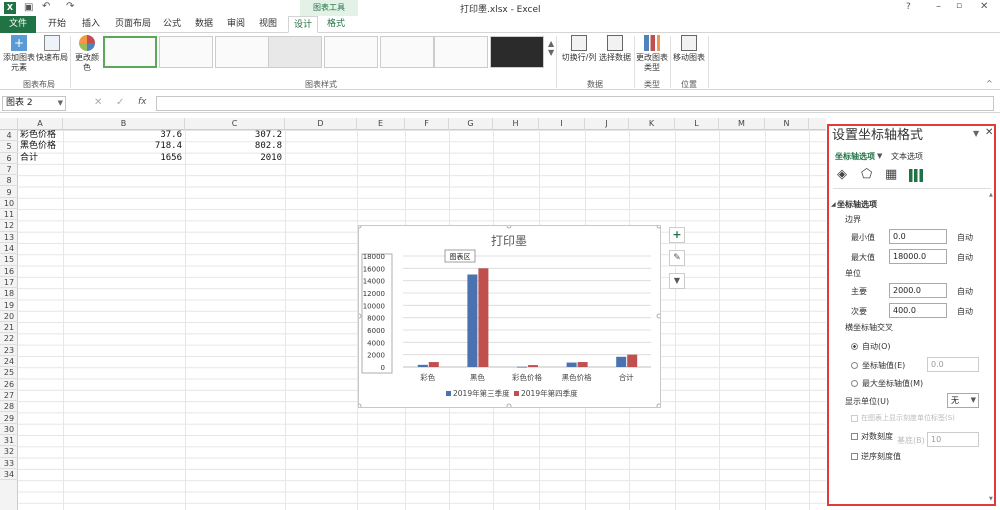 The height and width of the screenshot is (510, 1000). What do you see at coordinates (989, 132) in the screenshot?
I see `pane-close-icon: ✕` at bounding box center [989, 132].